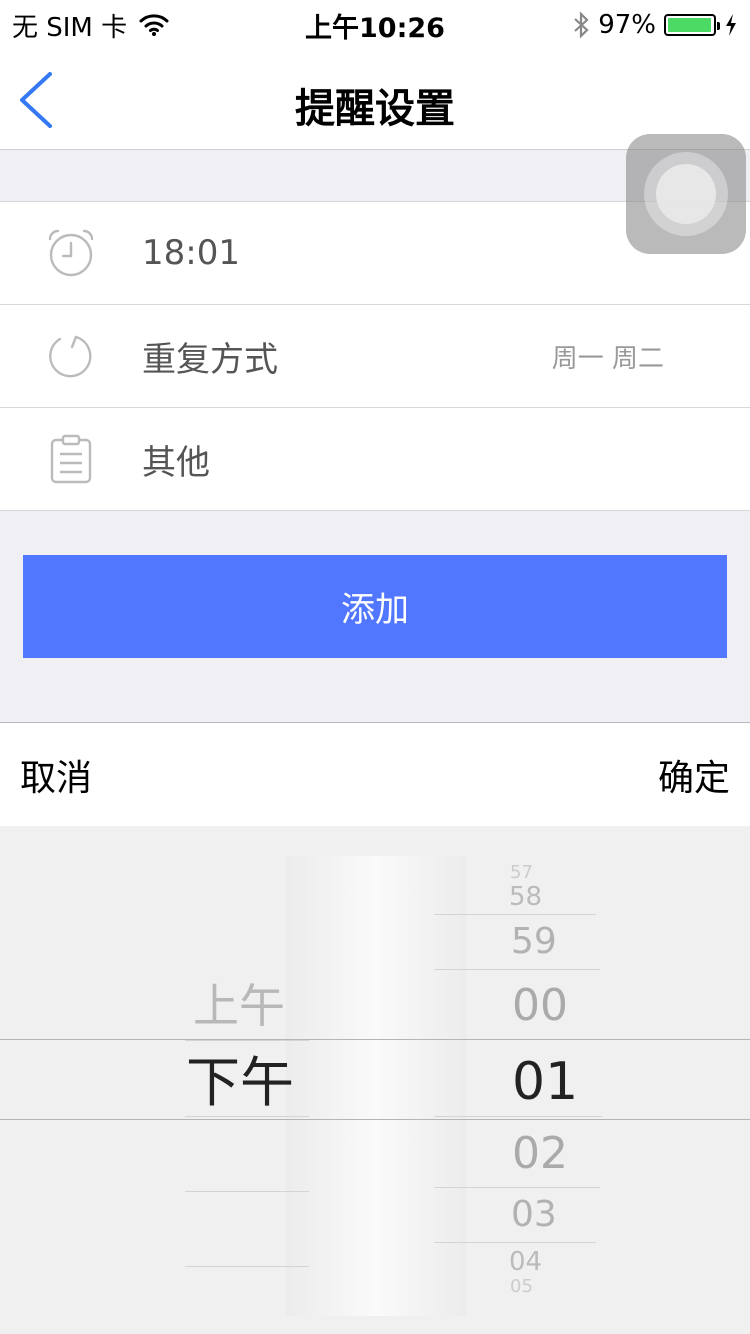 The image size is (750, 1334). I want to click on row-other: 其他, so click(375, 459).